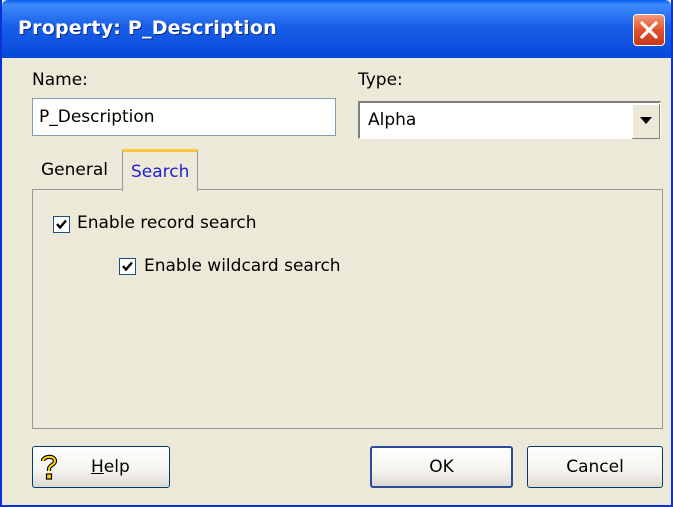 This screenshot has width=673, height=507. I want to click on type-select-value: Alpha, so click(392, 120).